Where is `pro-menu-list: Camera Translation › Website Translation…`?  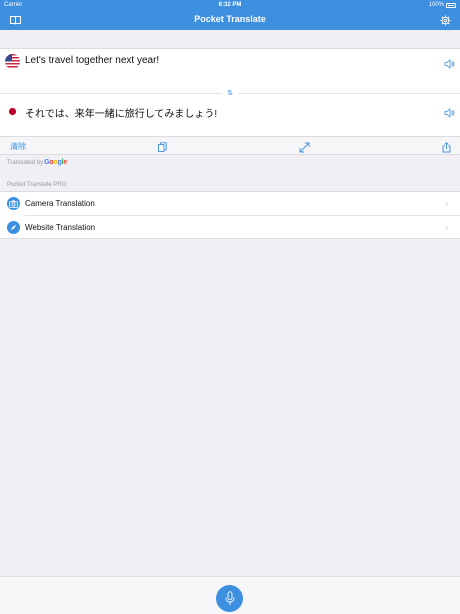 pro-menu-list: Camera Translation › Website Translation… is located at coordinates (230, 215).